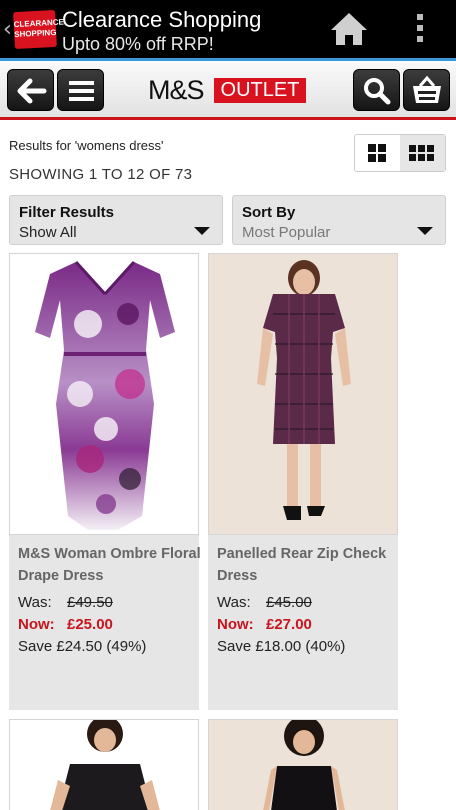 The height and width of the screenshot is (810, 456). Describe the element at coordinates (281, 646) in the screenshot. I see `savings-text: Save £18.00 (40%)` at that location.